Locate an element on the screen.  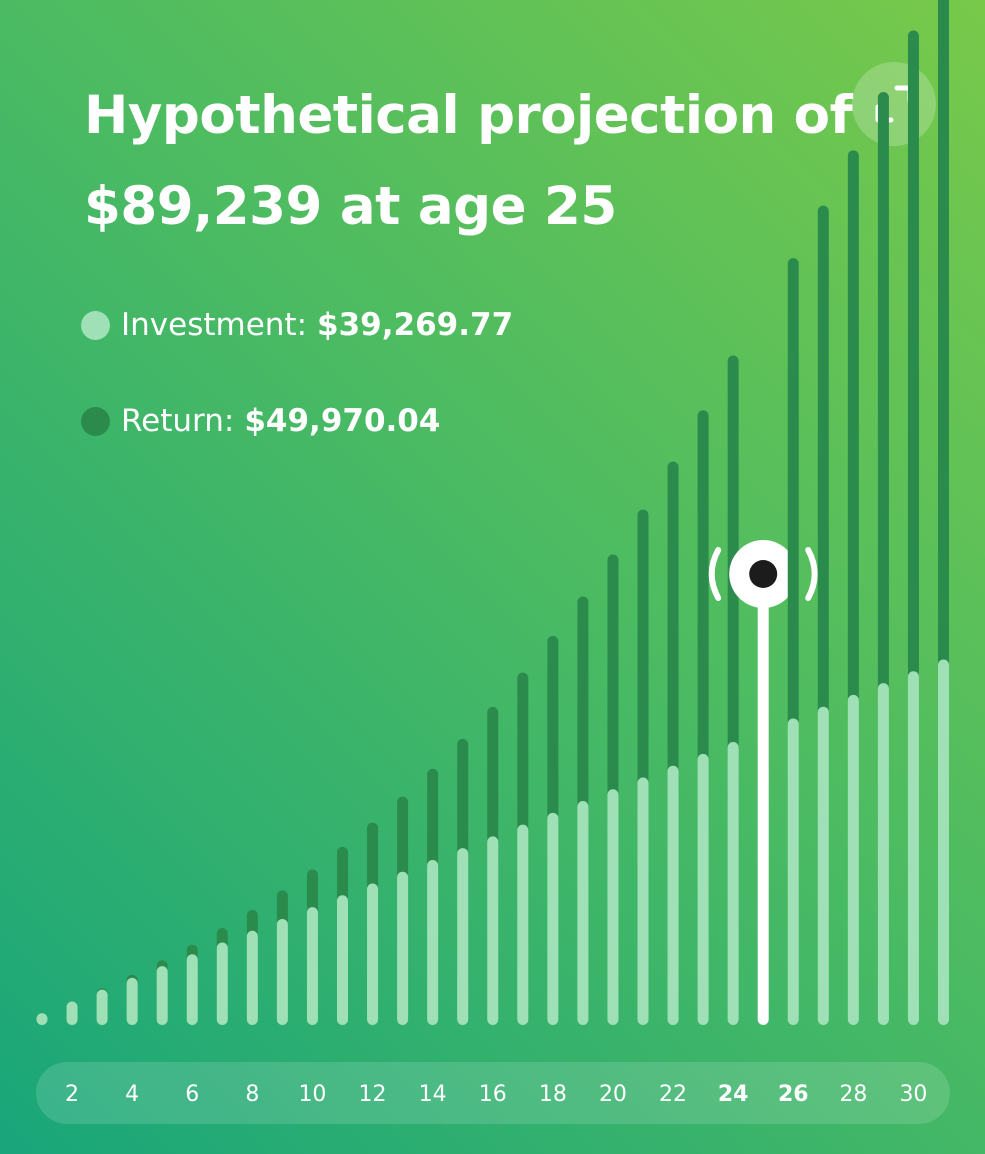
selected-bar-marker is located at coordinates (763, 782).